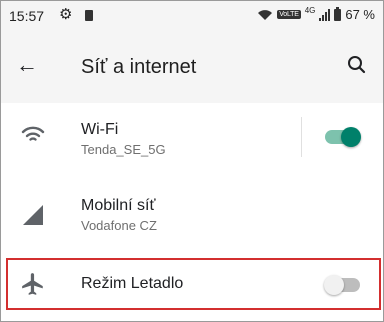 The height and width of the screenshot is (322, 384). I want to click on airplane-mode-toggle, so click(342, 285).